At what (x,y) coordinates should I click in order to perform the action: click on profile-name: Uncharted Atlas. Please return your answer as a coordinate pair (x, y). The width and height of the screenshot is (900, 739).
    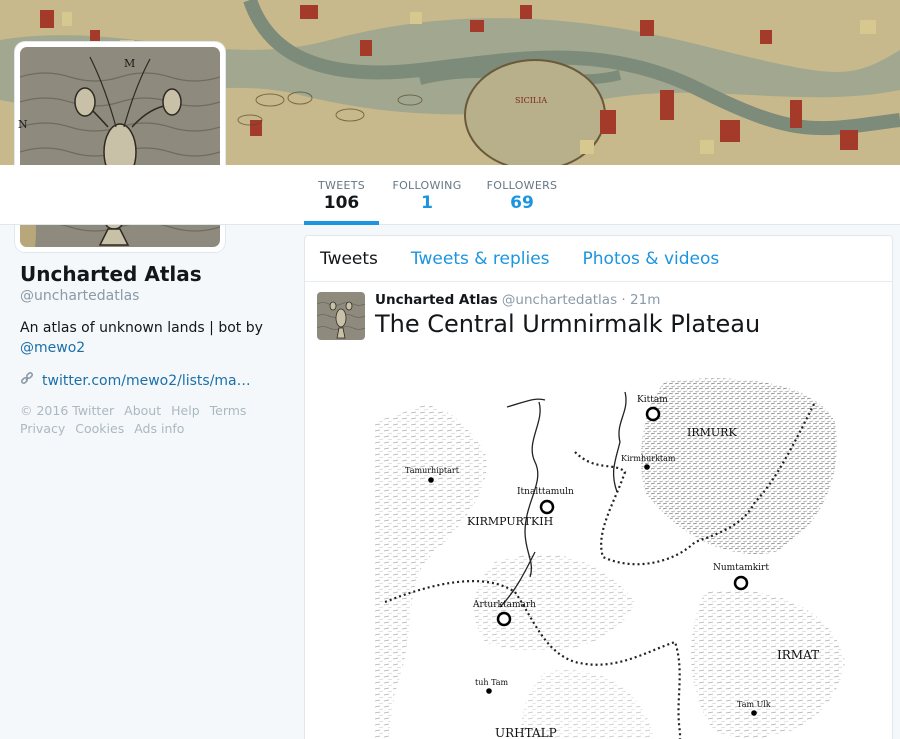
    Looking at the image, I should click on (155, 274).